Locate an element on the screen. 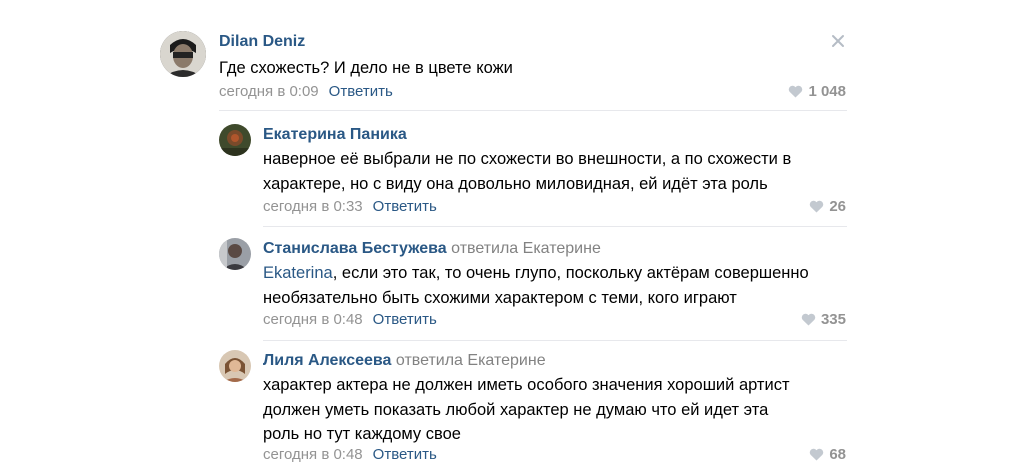 The height and width of the screenshot is (470, 1024). comment-meta: сегодня в 0:33 Ответить is located at coordinates (350, 206).